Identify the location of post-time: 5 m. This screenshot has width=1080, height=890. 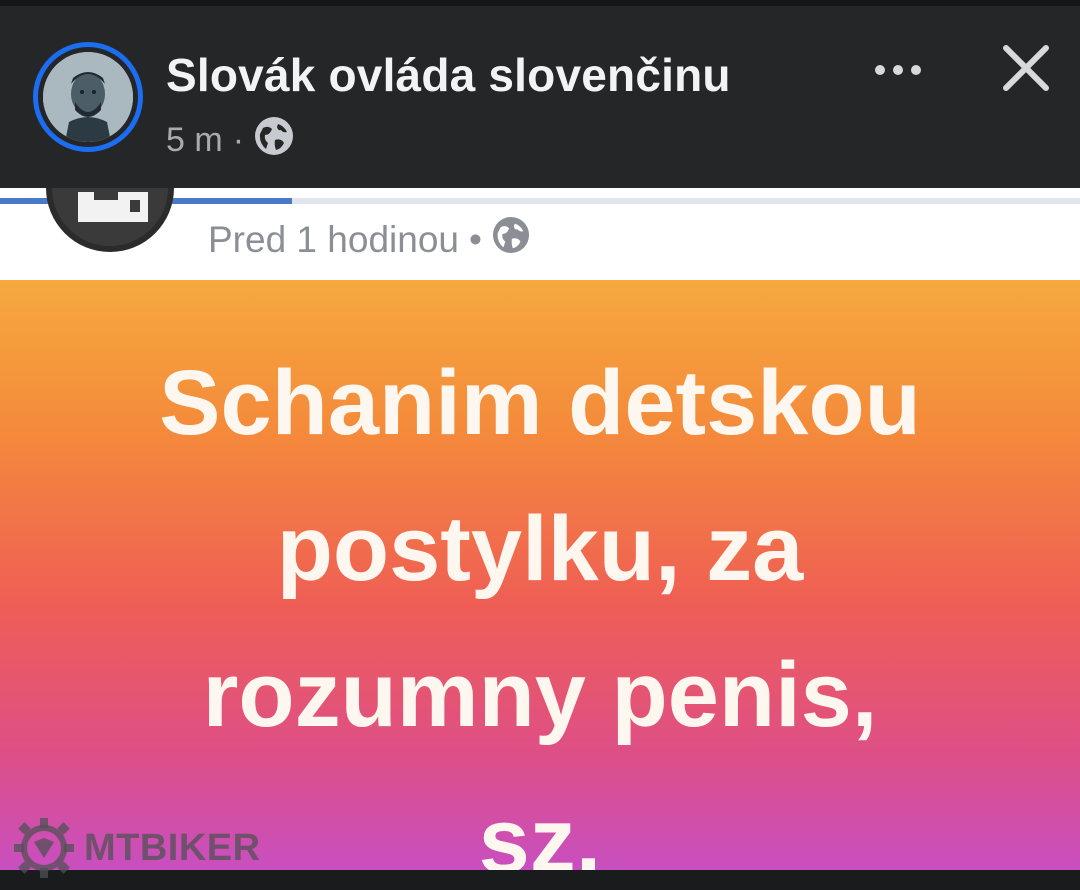
(194, 140).